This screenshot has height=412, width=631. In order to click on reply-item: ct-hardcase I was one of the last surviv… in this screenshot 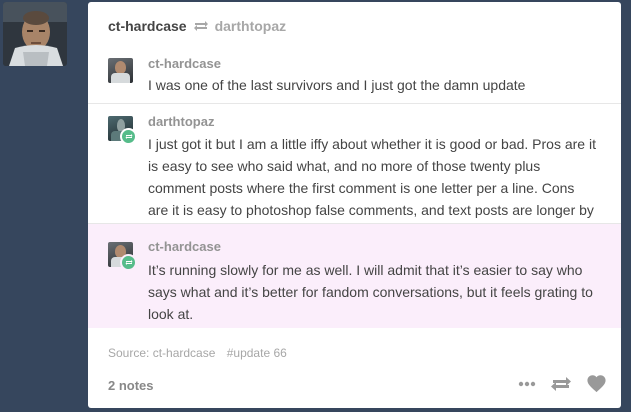, I will do `click(354, 74)`.